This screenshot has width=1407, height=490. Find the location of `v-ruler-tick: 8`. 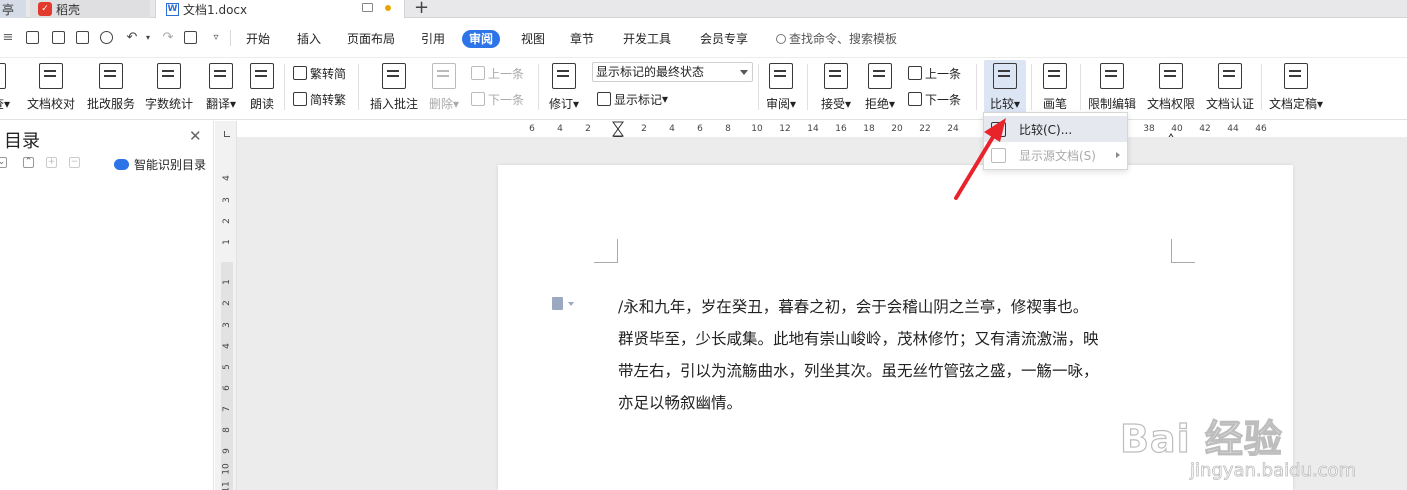

v-ruler-tick: 8 is located at coordinates (226, 430).